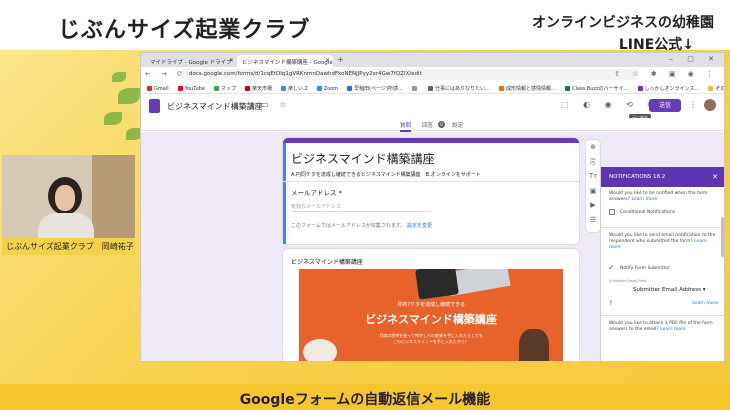  I want to click on conditional-notifications-checkbox, so click(612, 212).